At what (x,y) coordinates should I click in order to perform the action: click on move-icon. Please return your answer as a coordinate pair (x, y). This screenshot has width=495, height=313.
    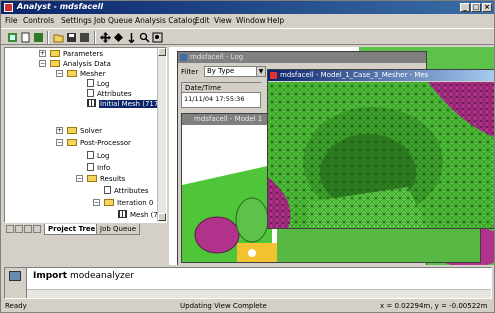
    Looking at the image, I should click on (105, 37).